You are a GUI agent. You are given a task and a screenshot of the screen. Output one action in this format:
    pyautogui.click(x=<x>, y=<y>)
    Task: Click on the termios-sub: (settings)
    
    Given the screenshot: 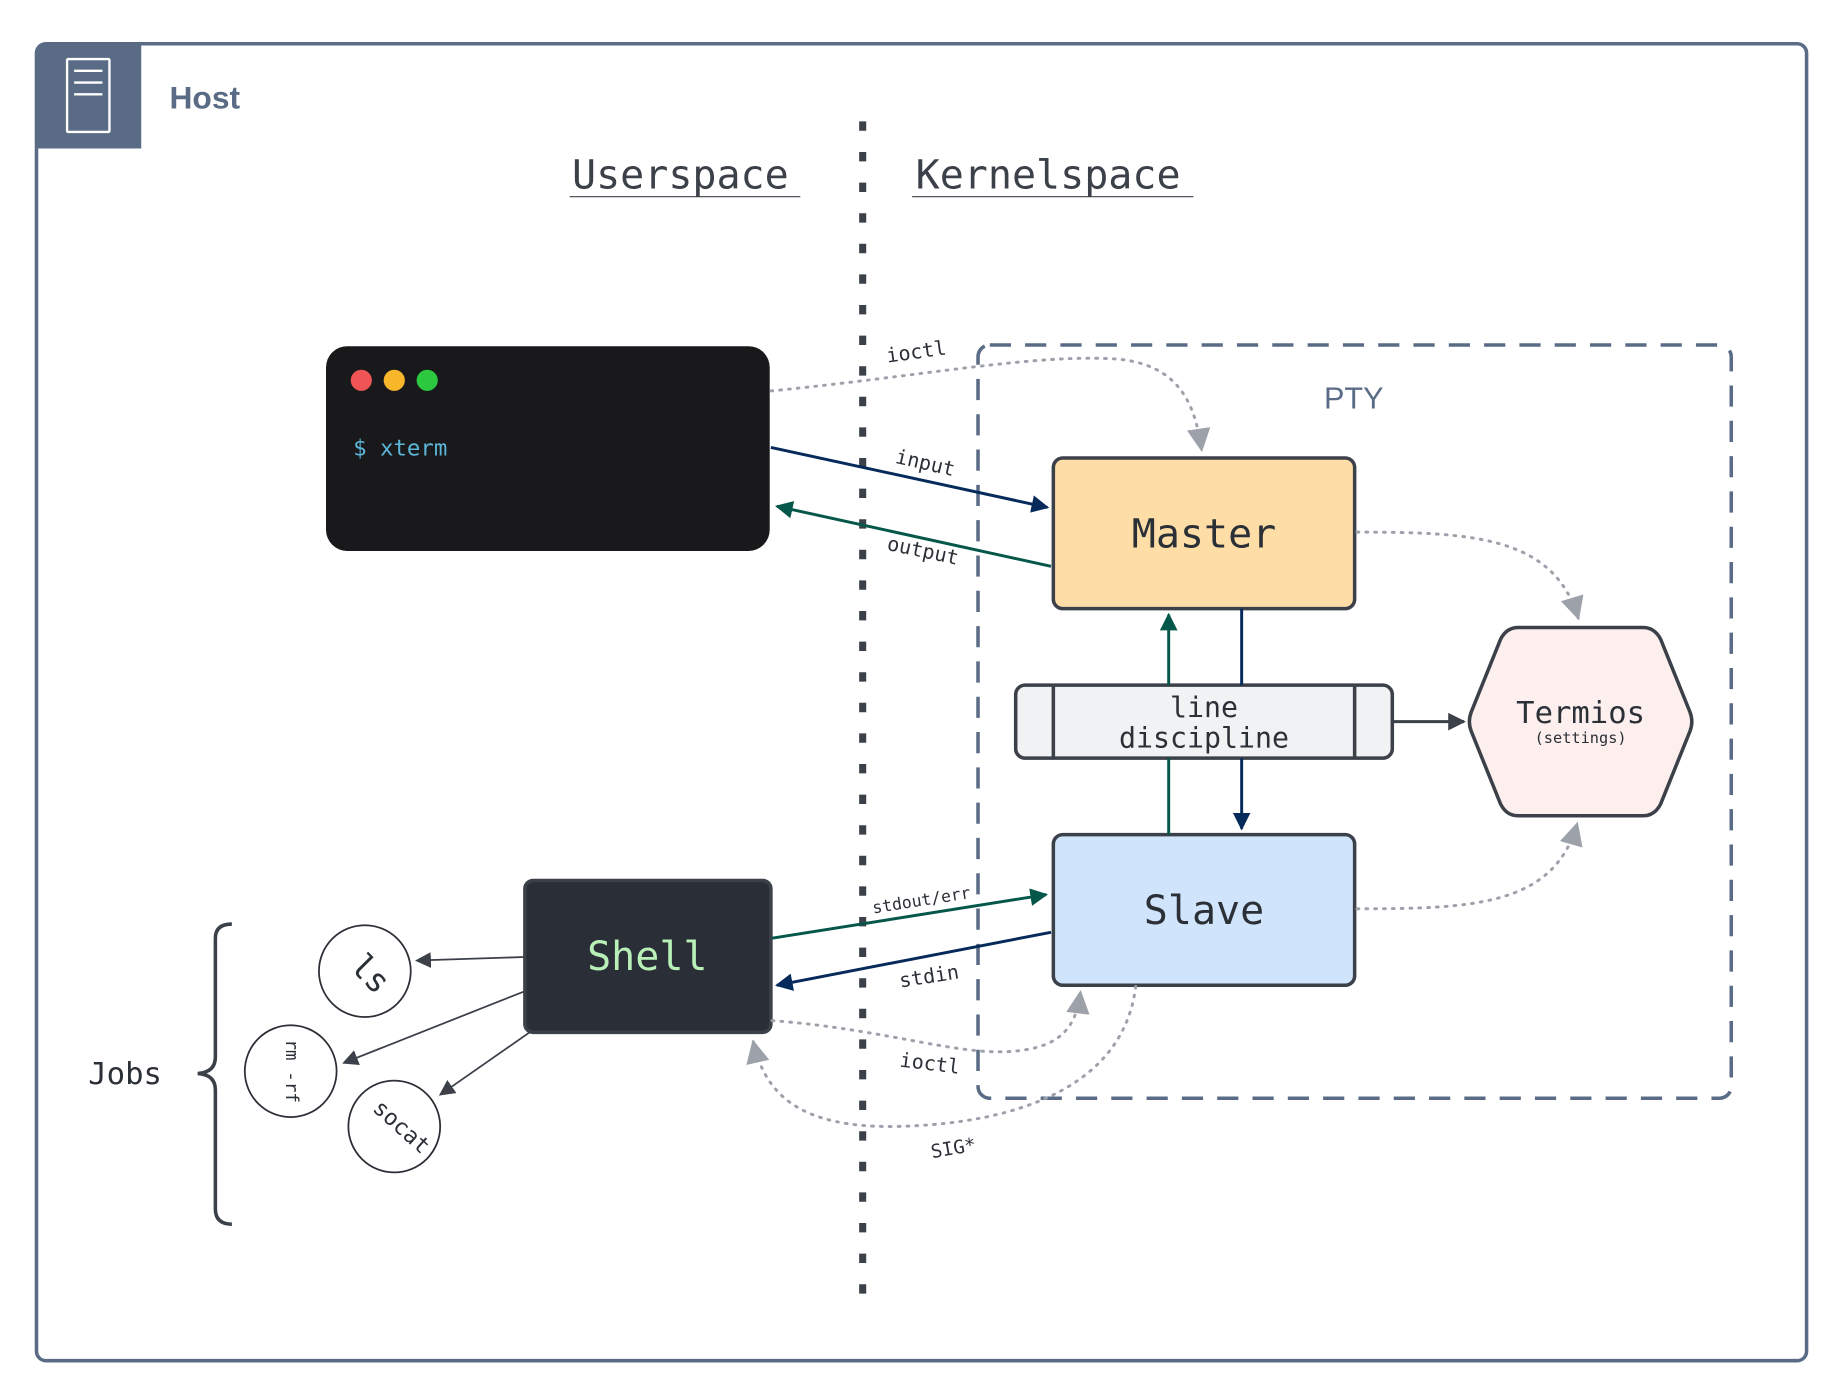 What is the action you would take?
    pyautogui.click(x=1581, y=738)
    